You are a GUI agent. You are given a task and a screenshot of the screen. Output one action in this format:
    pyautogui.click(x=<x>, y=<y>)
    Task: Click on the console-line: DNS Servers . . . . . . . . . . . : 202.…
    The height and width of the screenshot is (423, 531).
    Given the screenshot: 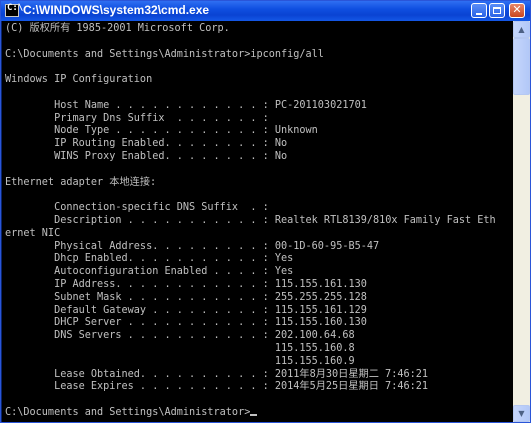 What is the action you would take?
    pyautogui.click(x=180, y=336)
    